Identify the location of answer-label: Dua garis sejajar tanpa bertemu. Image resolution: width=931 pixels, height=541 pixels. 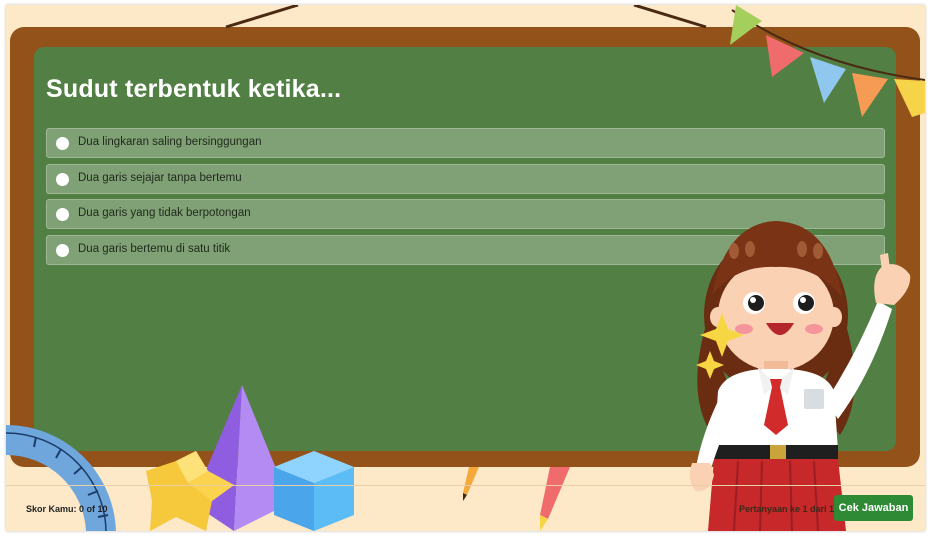
(160, 177).